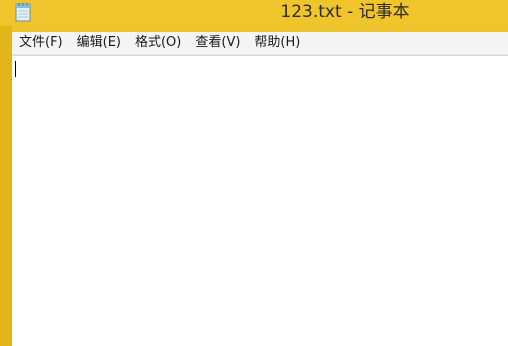  Describe the element at coordinates (217, 43) in the screenshot. I see `menu-view: 查看(V)` at that location.